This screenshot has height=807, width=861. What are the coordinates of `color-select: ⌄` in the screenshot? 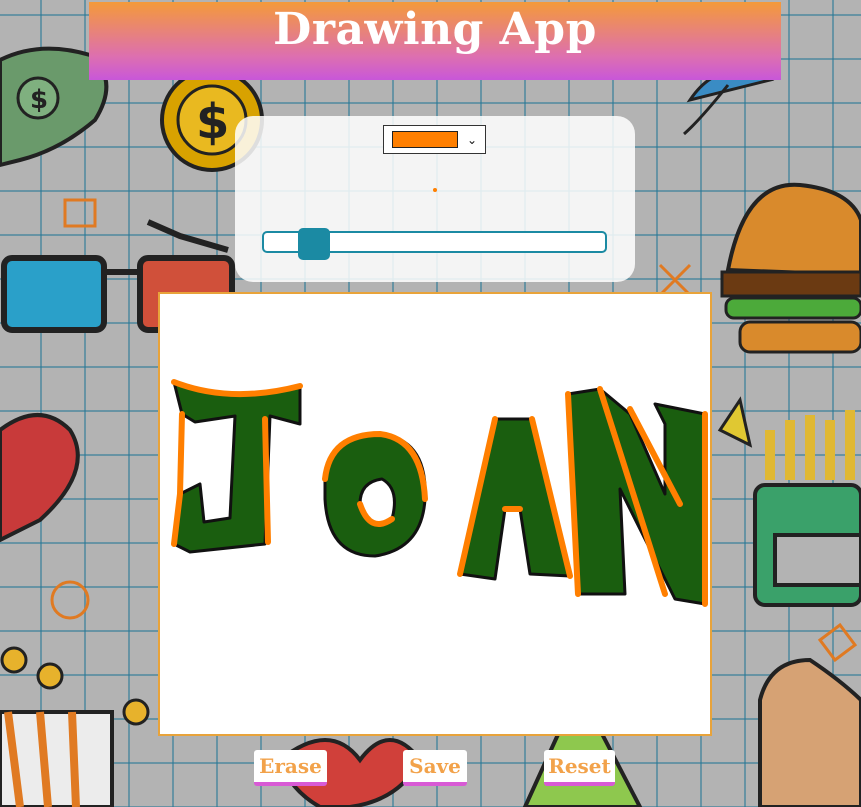 It's located at (434, 139).